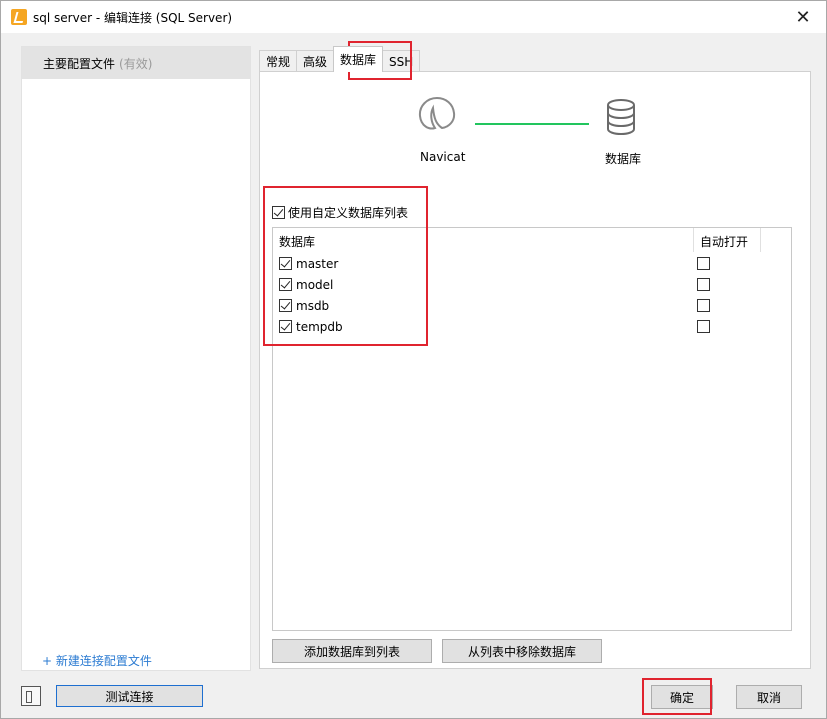 Image resolution: width=827 pixels, height=719 pixels. Describe the element at coordinates (97, 660) in the screenshot. I see `new-profile-link: + 新建连接配置文件` at that location.